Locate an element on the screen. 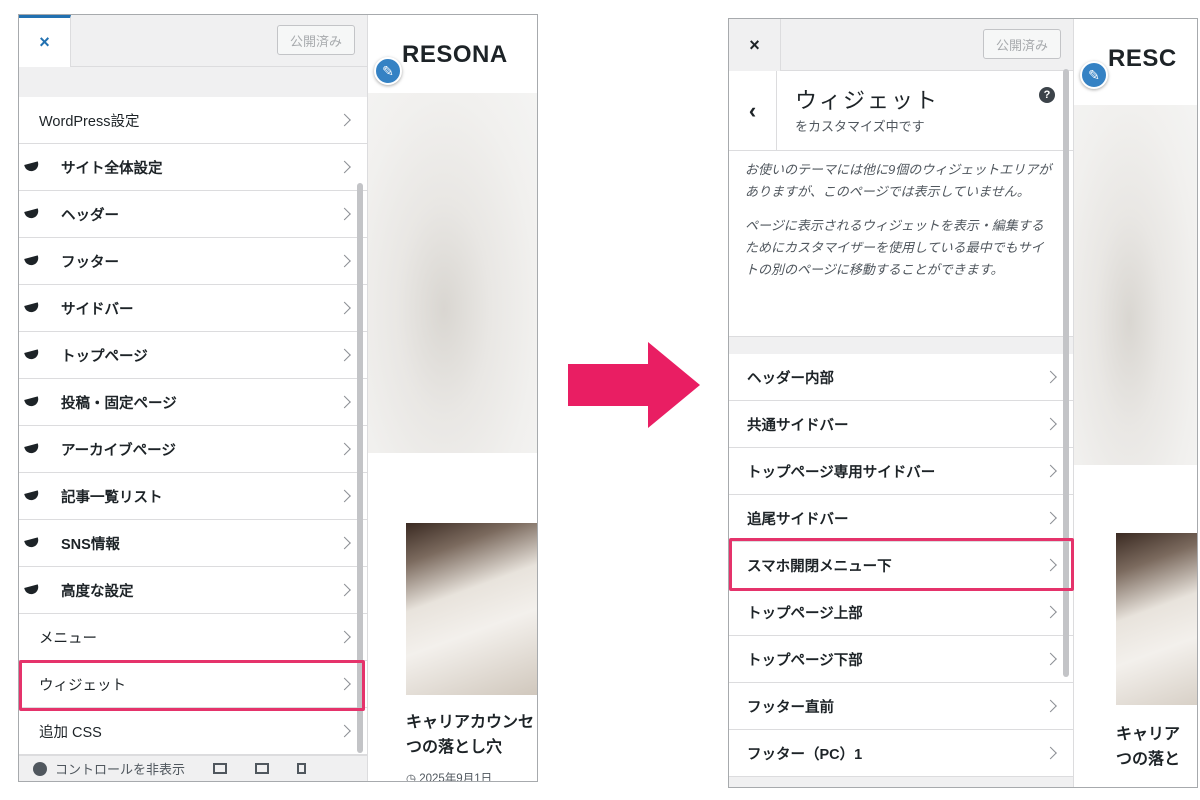 The image size is (1200, 800). widget-area-common-sidebar: 共通サイドバー is located at coordinates (901, 424).